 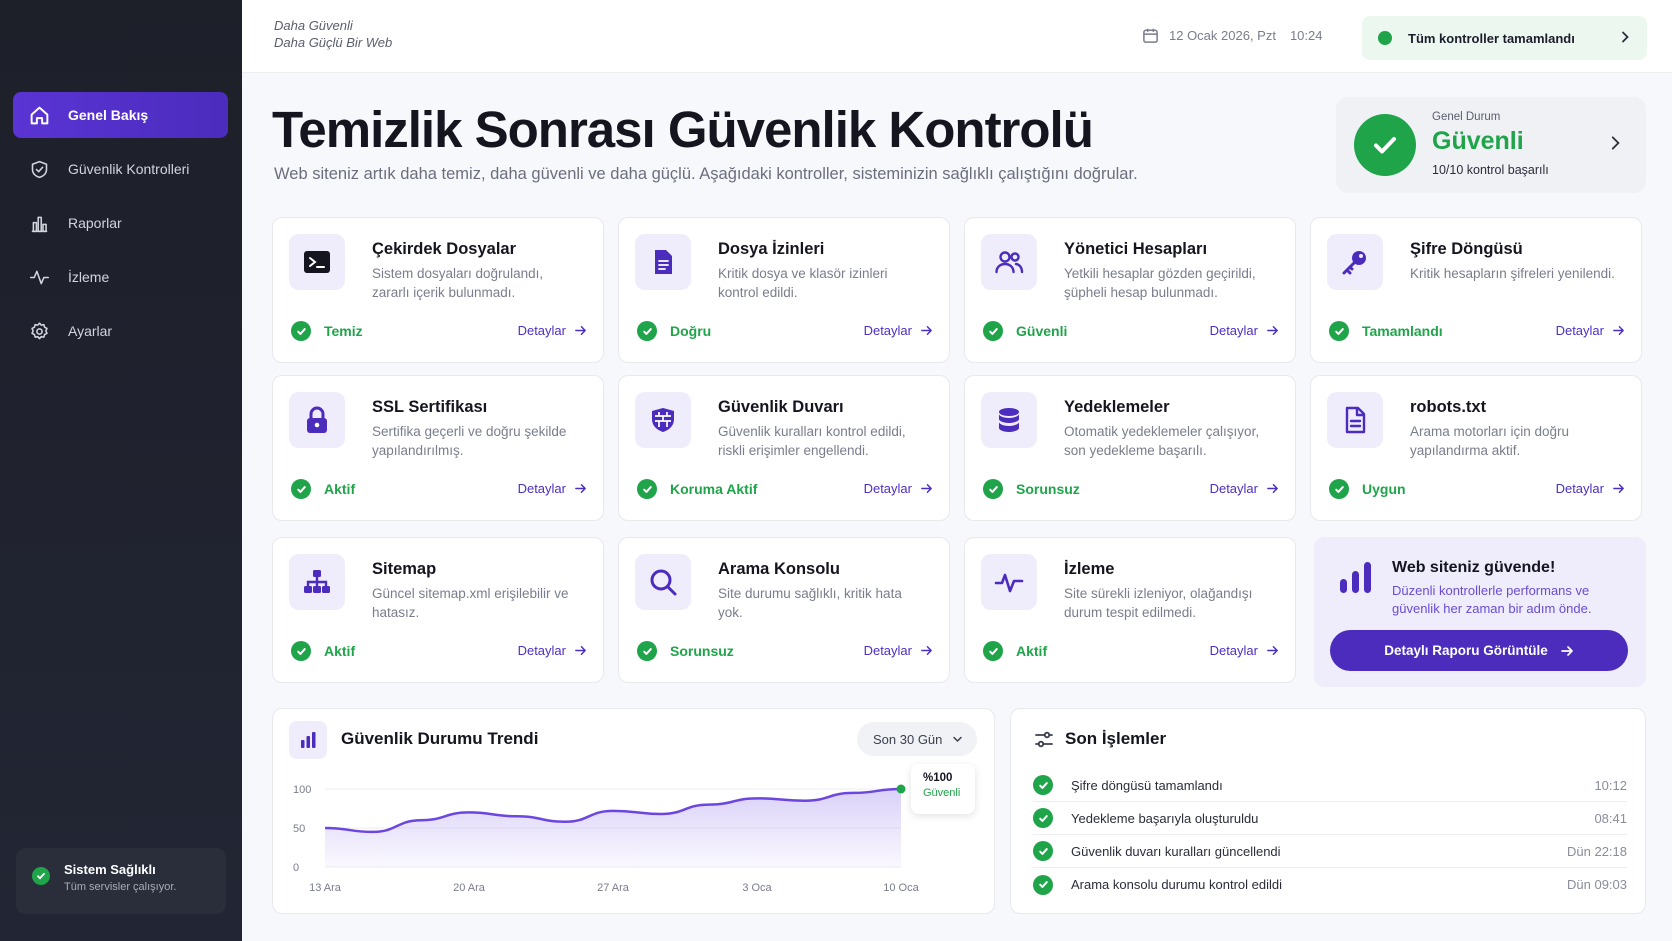 I want to click on overall-status-label: Genel Durum, so click(x=1466, y=117).